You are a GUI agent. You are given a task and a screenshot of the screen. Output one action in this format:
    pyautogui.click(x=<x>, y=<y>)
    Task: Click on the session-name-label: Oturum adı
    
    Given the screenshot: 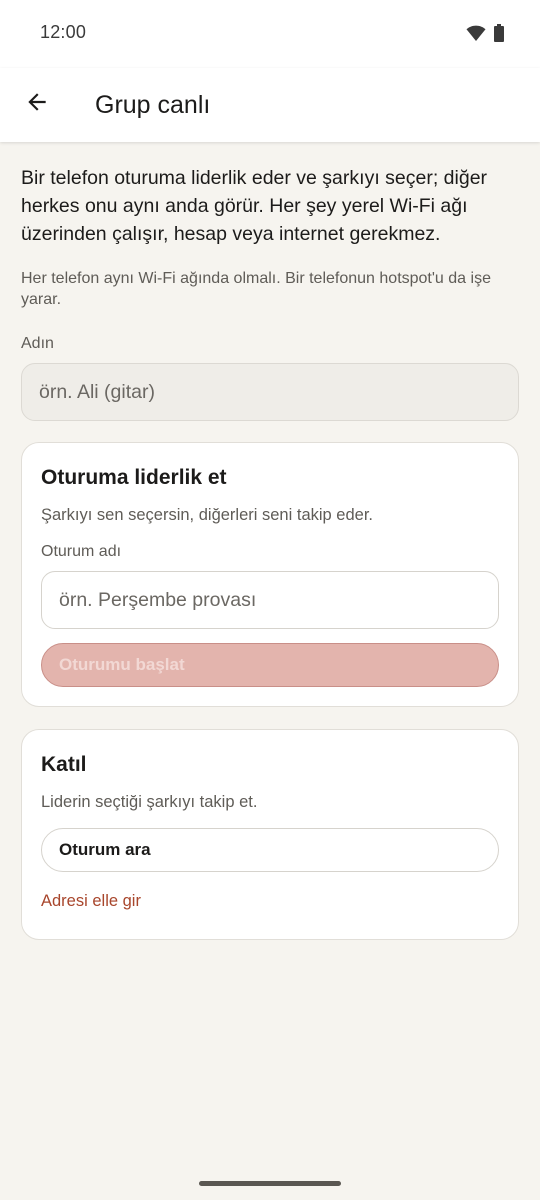 What is the action you would take?
    pyautogui.click(x=81, y=551)
    